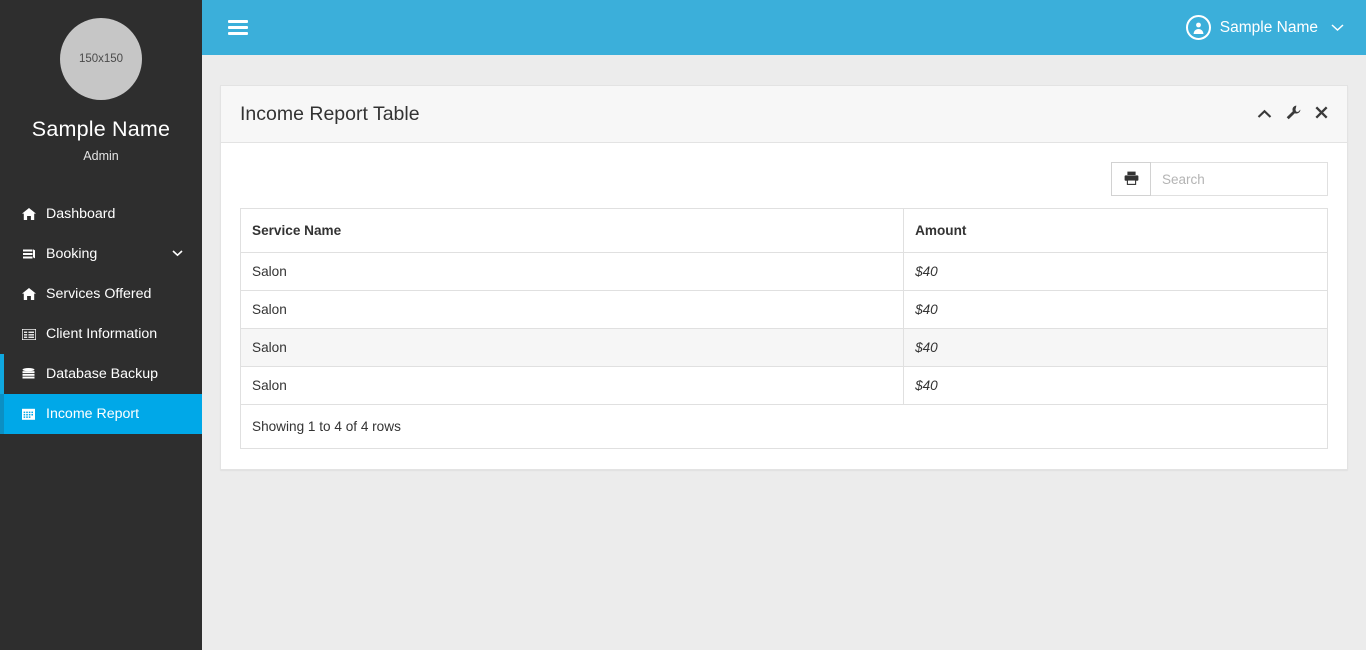  I want to click on column-header-amount: Amount, so click(1115, 230).